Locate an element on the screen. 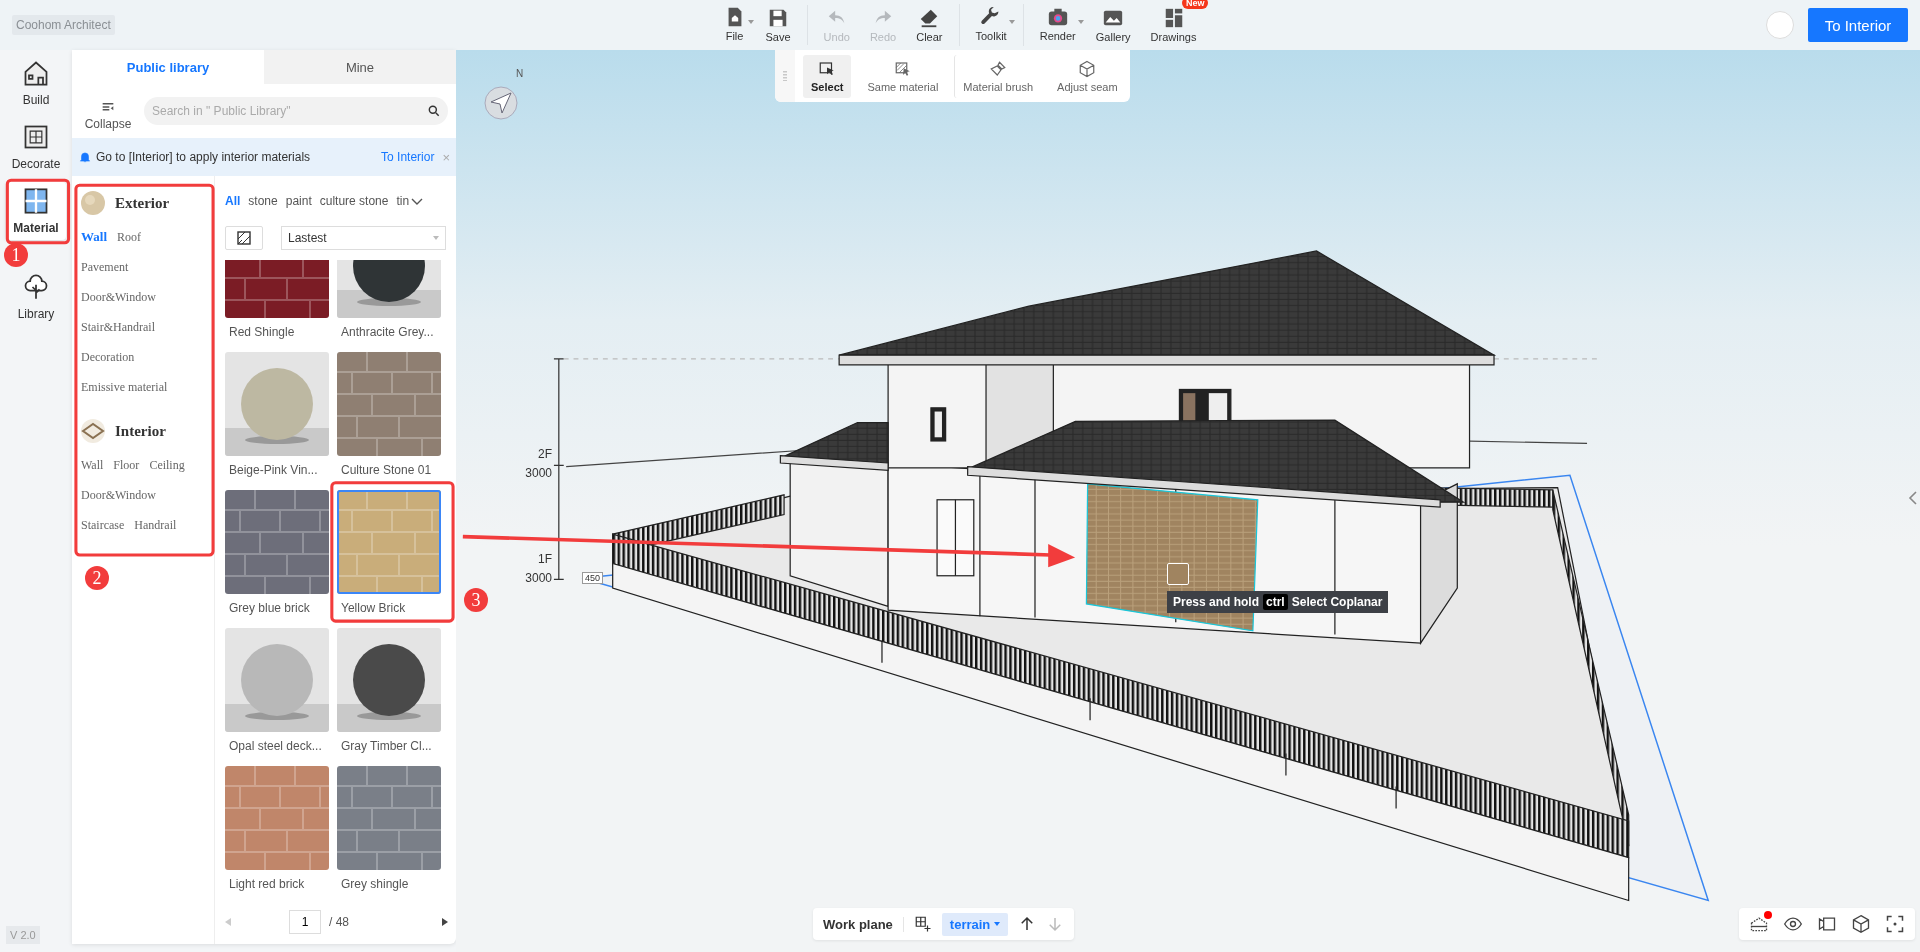 This screenshot has height=952, width=1920. base-height-label: 450 is located at coordinates (593, 578).